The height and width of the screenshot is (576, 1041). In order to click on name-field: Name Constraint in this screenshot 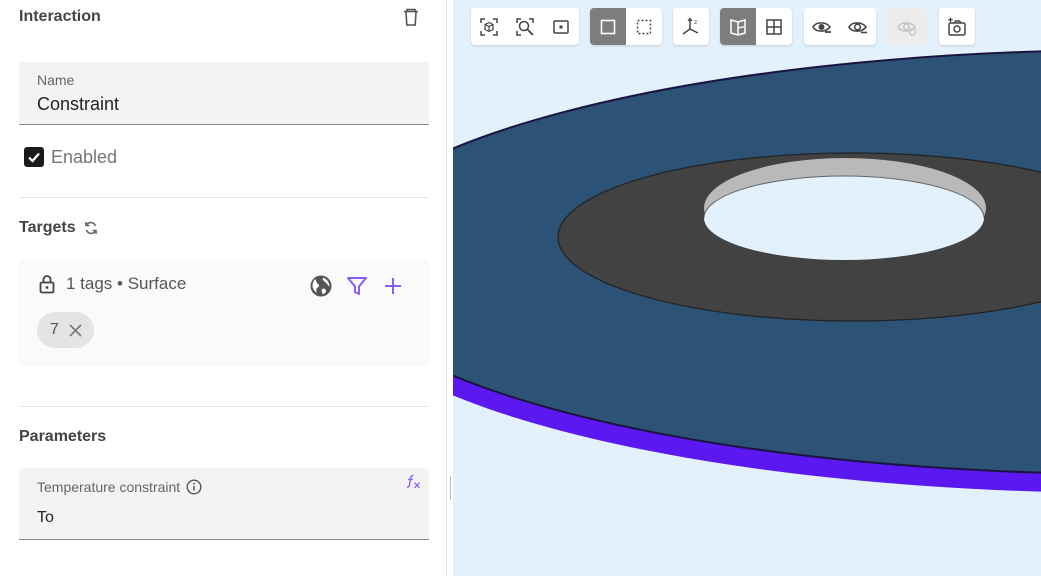, I will do `click(224, 93)`.